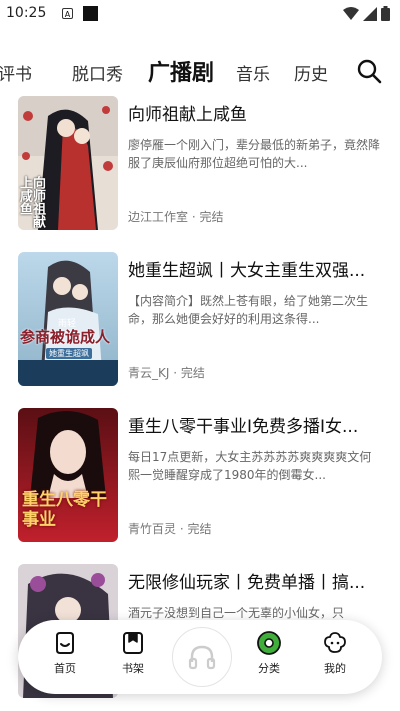 The width and height of the screenshot is (400, 711). I want to click on book-author: 边江工作室, so click(158, 217).